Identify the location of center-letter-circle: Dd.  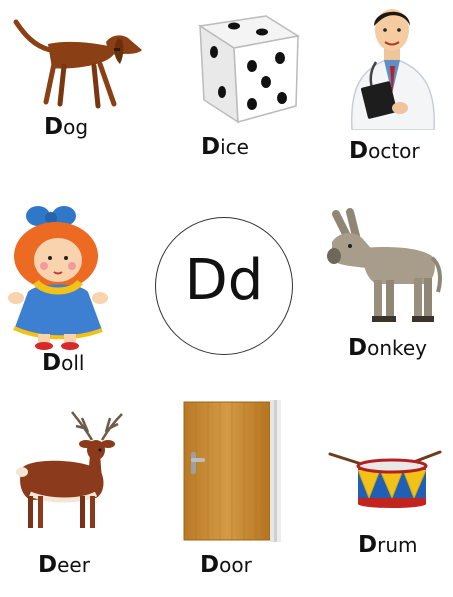
(224, 286).